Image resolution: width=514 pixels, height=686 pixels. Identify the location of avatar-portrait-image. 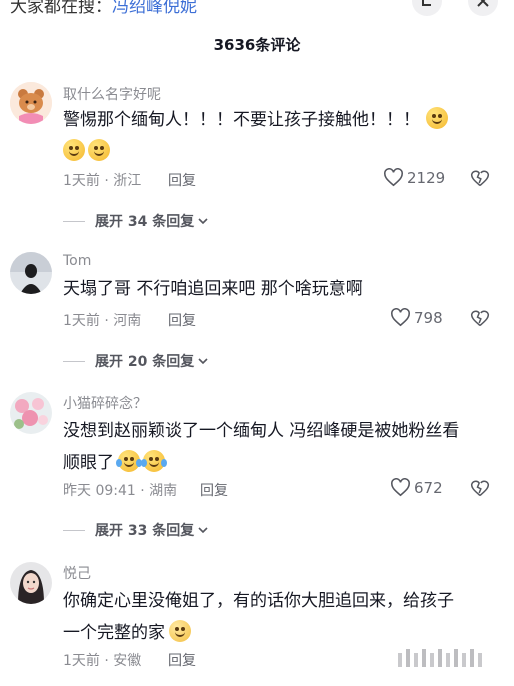
(31, 583).